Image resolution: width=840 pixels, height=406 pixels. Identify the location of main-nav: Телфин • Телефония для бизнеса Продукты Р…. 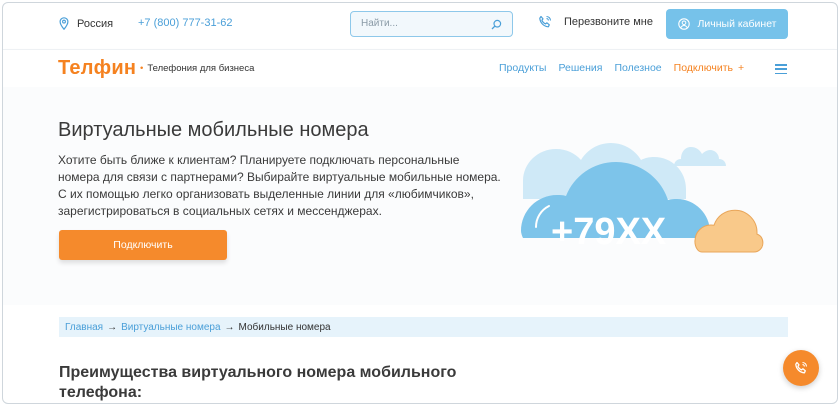
(420, 68).